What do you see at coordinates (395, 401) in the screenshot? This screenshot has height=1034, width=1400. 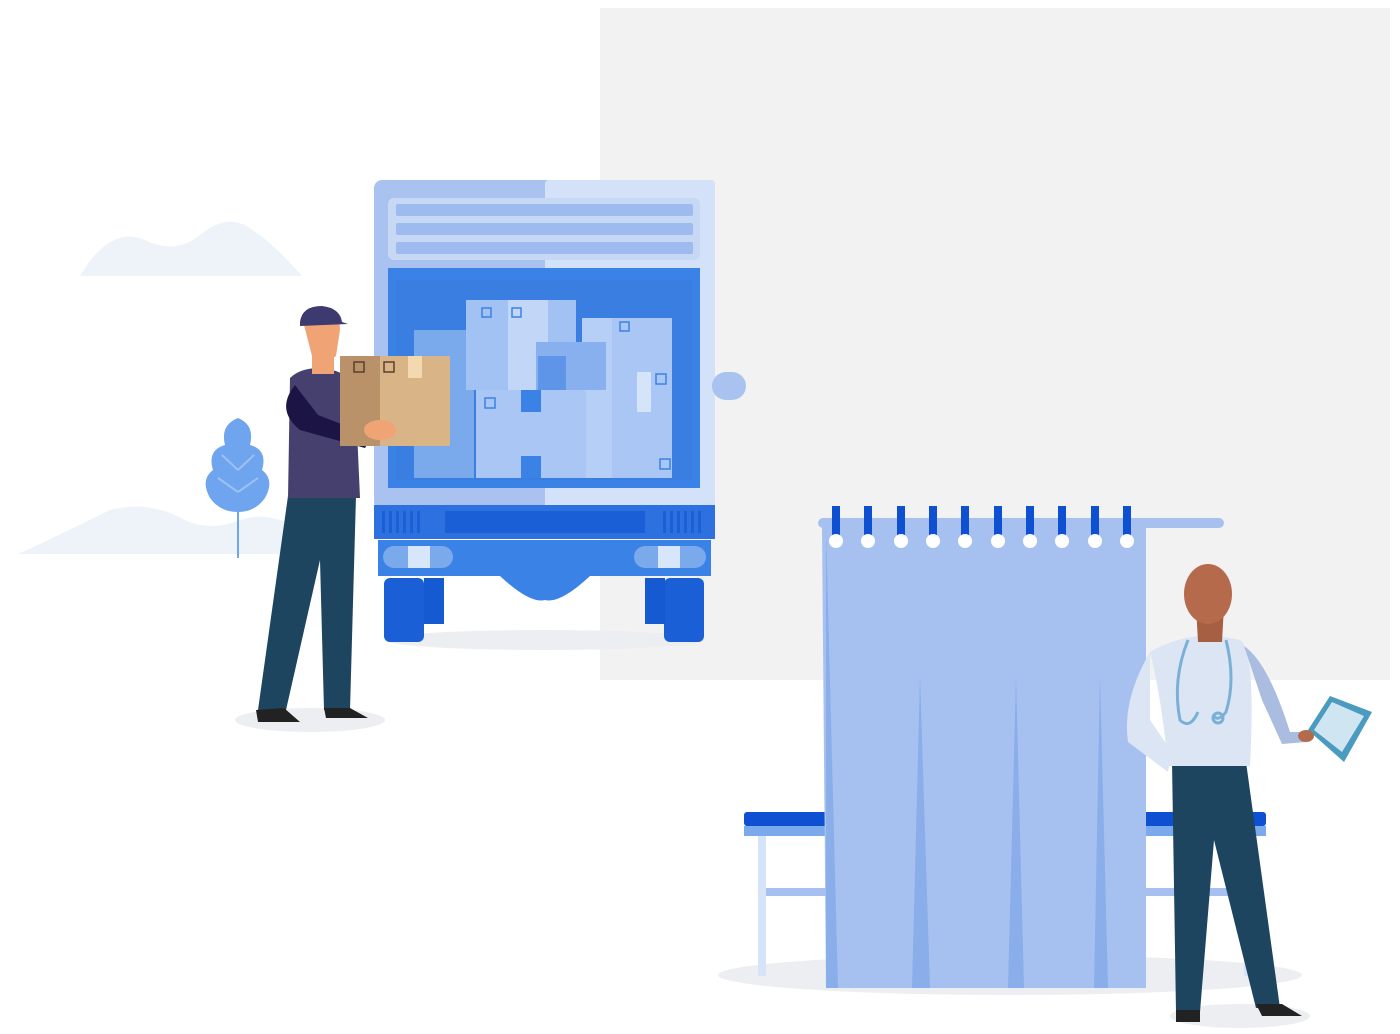 I see `cardboard-box-icon` at bounding box center [395, 401].